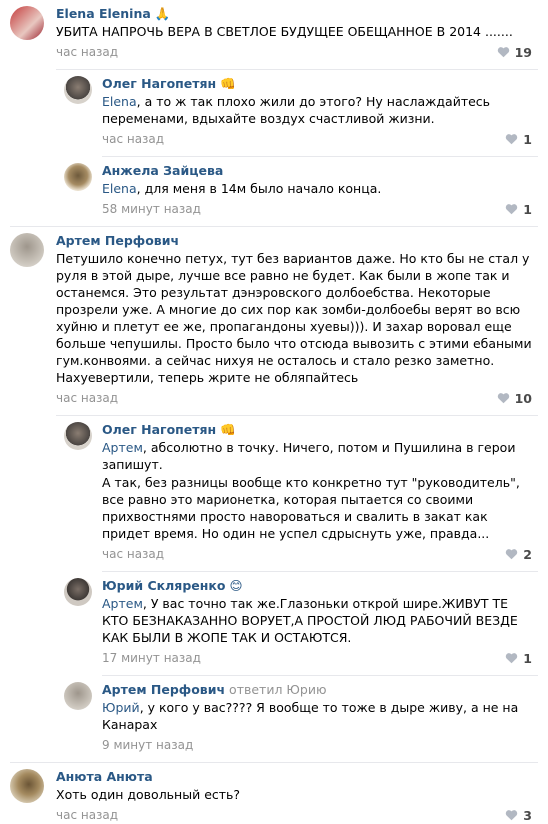 The width and height of the screenshot is (548, 824). I want to click on timestamp: 9 минут назад, so click(147, 745).